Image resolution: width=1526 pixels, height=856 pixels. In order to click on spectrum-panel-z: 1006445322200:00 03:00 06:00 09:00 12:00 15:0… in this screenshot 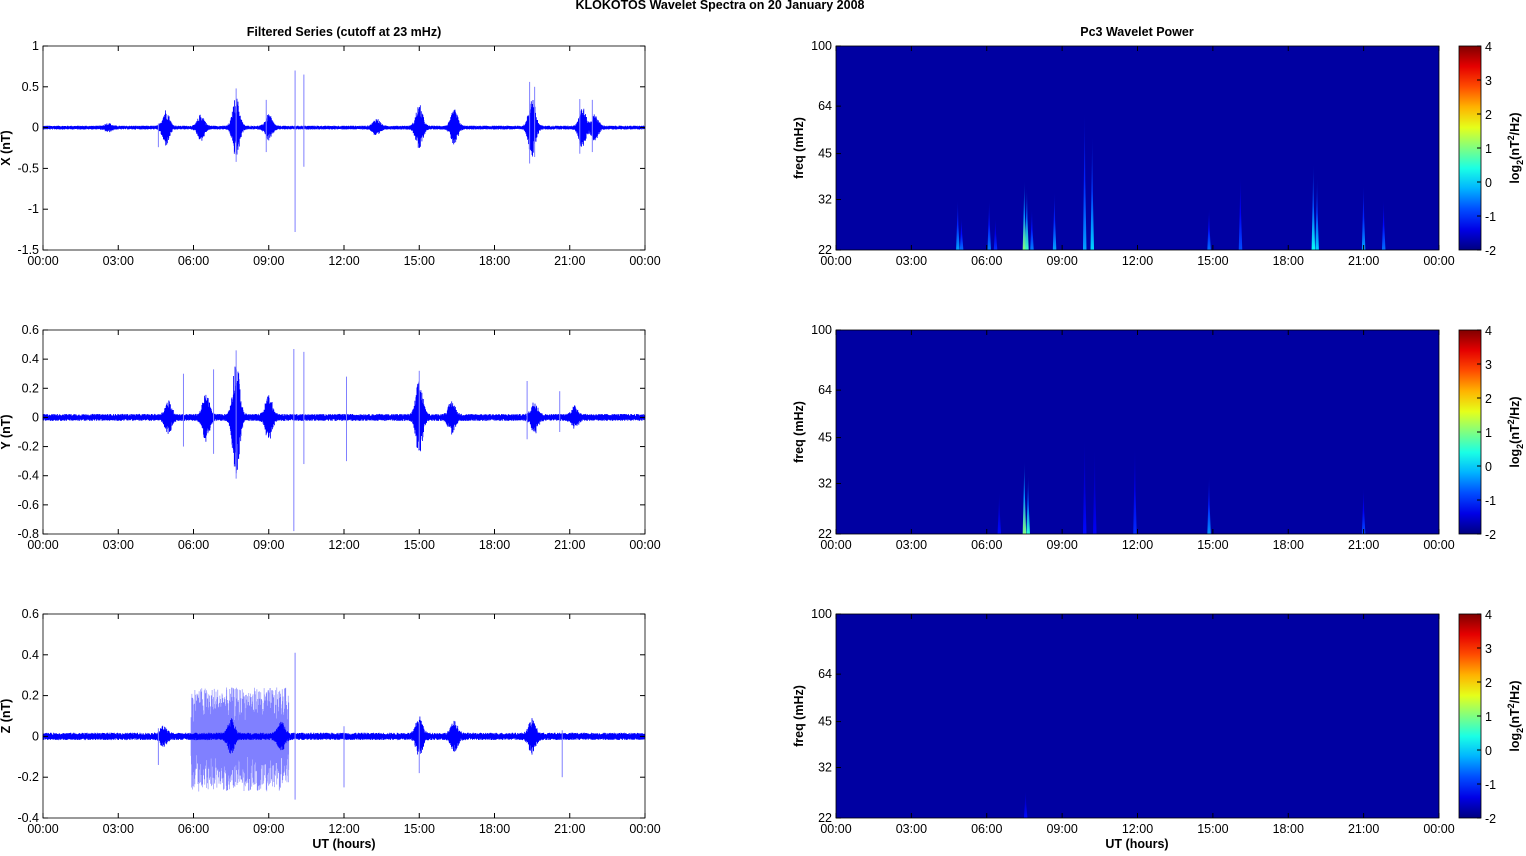, I will do `click(1123, 721)`.